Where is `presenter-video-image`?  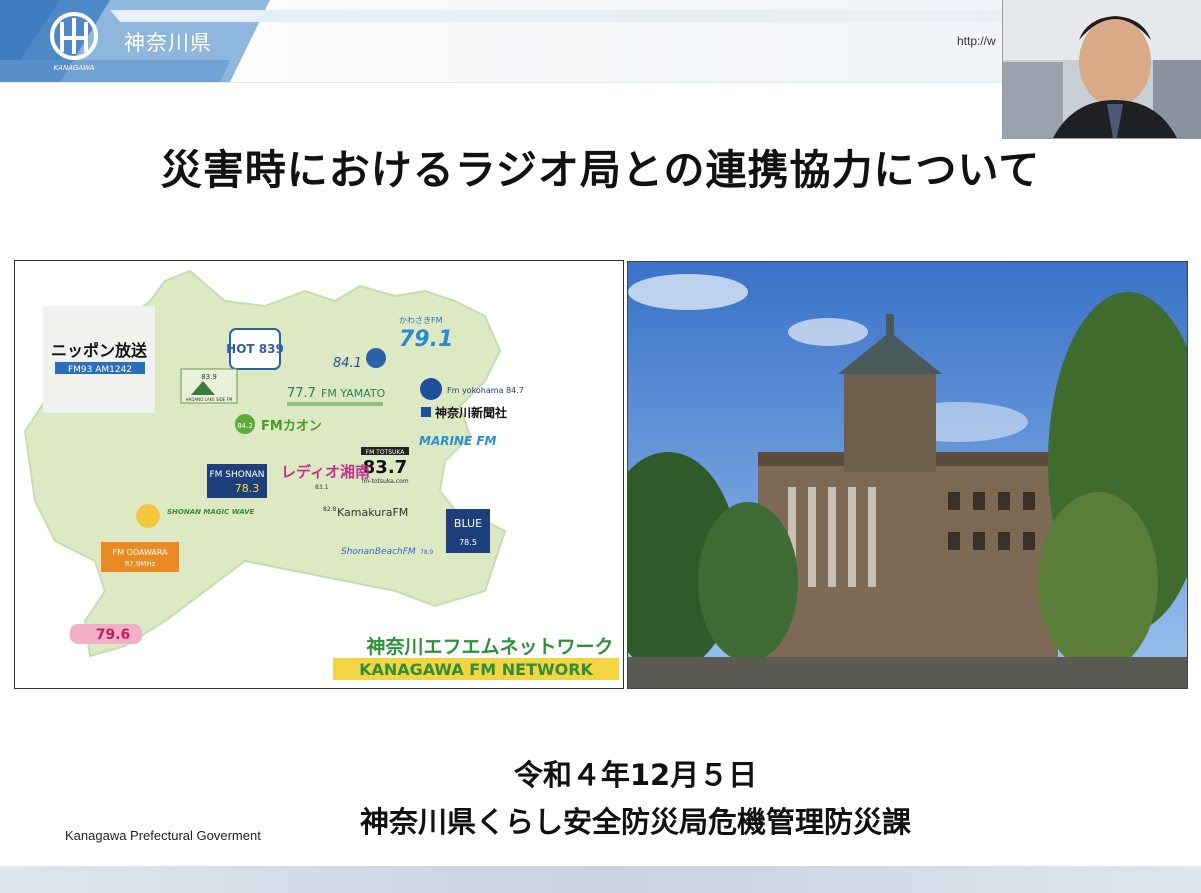 presenter-video-image is located at coordinates (1102, 69).